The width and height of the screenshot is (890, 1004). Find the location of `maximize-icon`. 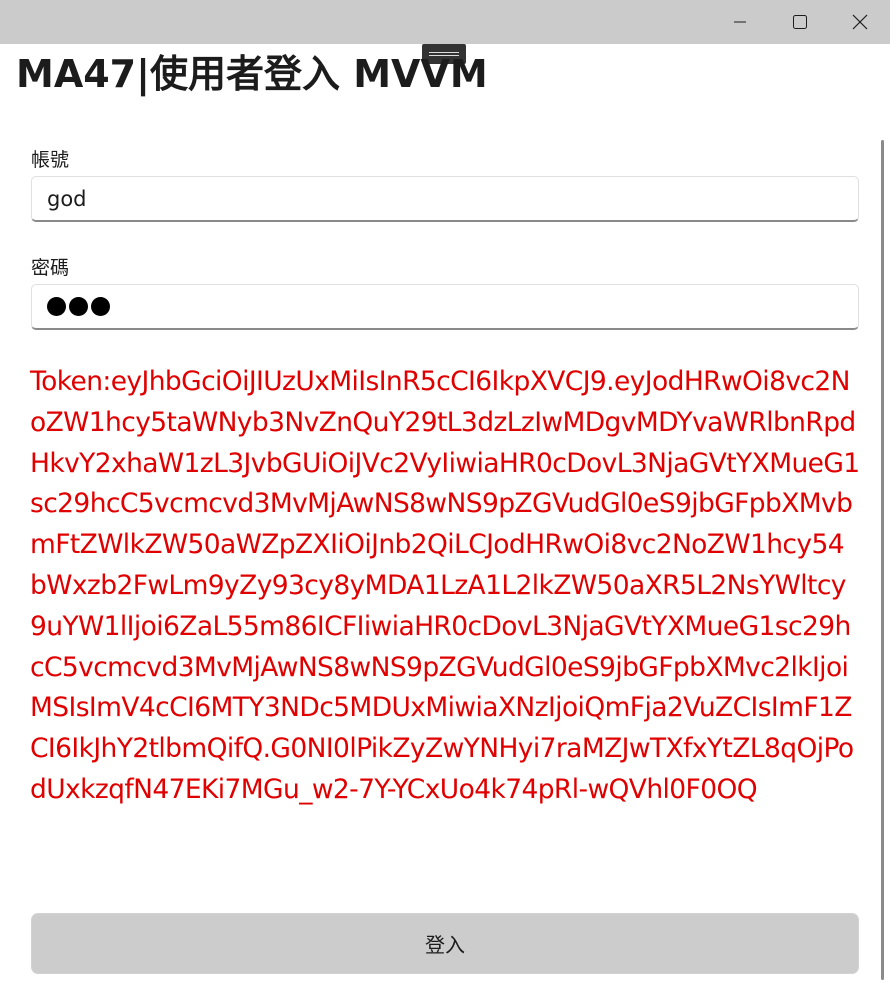

maximize-icon is located at coordinates (800, 22).